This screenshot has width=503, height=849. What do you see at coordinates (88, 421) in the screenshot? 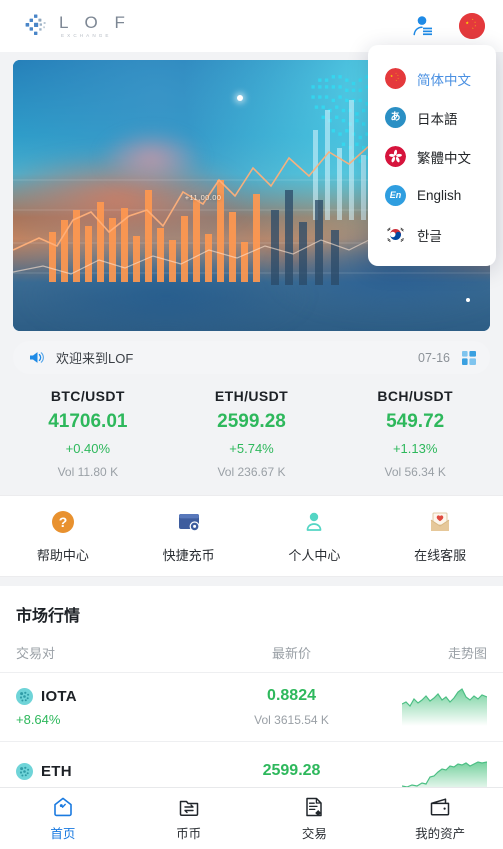
I see `ticker-price: 41706.01` at bounding box center [88, 421].